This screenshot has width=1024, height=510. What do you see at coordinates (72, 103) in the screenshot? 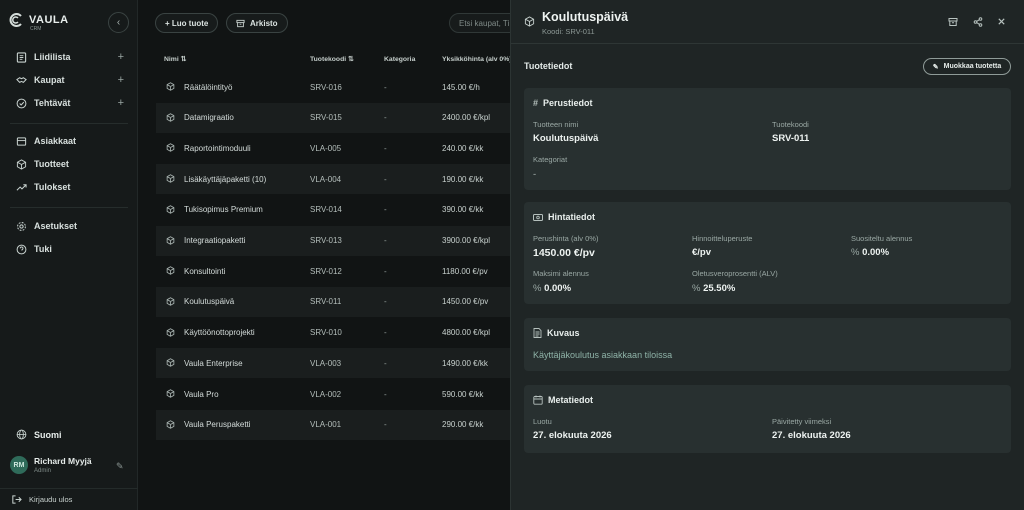
I see `sidebar-item-tehtavat: Tehtävät +` at bounding box center [72, 103].